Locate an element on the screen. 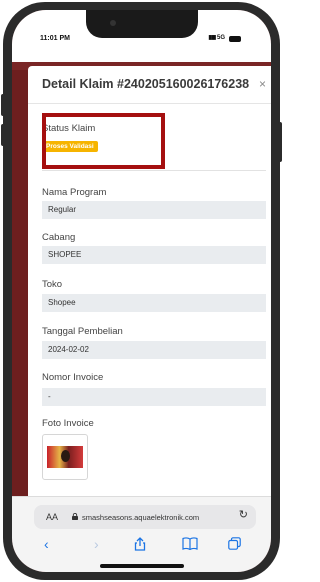 This screenshot has height=582, width=320. bookmarks-icon is located at coordinates (190, 544).